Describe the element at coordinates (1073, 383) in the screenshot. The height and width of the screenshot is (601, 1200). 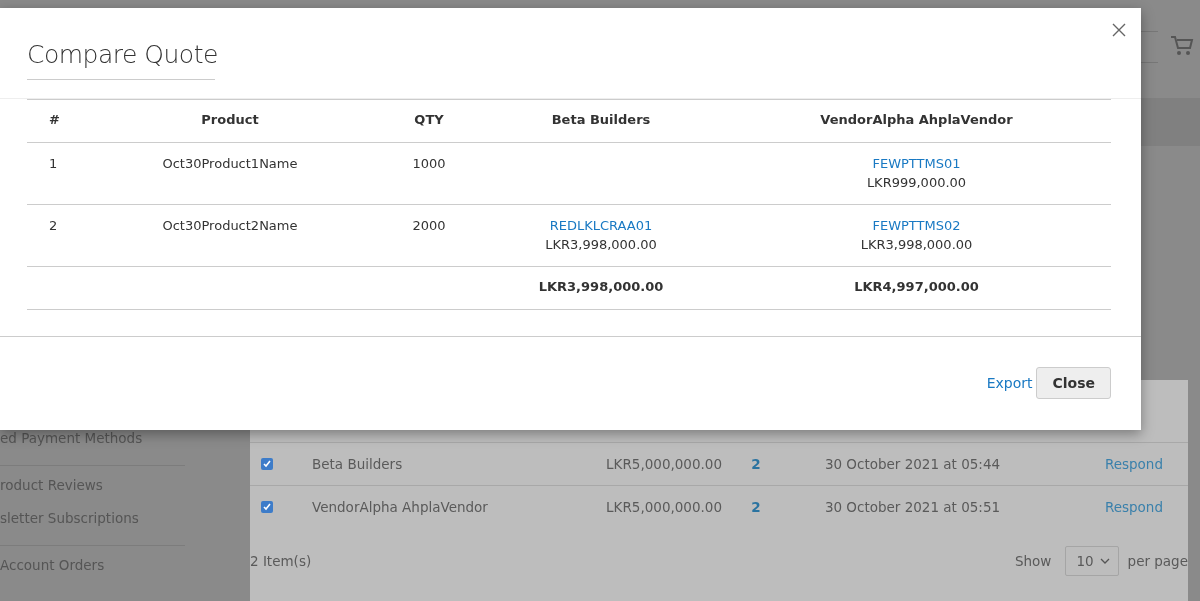
I see `close-button: Close` at that location.